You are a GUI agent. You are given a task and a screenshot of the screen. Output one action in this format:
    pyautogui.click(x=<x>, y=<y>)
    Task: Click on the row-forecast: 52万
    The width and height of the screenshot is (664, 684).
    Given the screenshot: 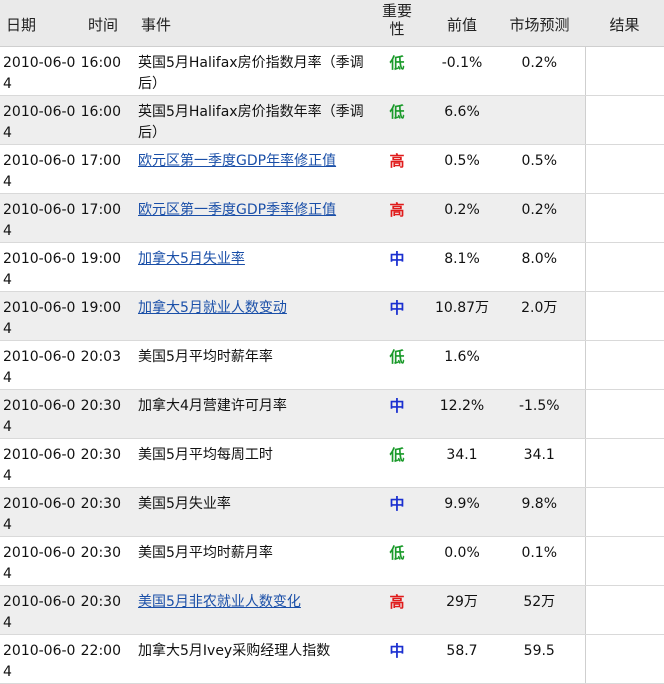 What is the action you would take?
    pyautogui.click(x=539, y=610)
    